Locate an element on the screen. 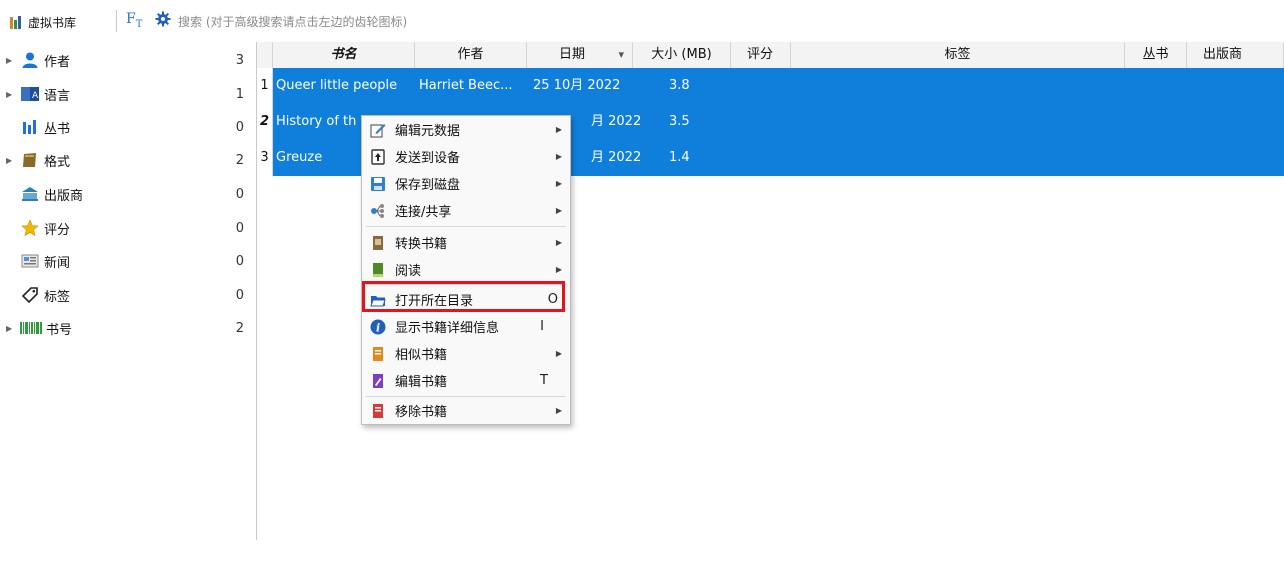  sidebar-item-label: 作者 is located at coordinates (57, 62).